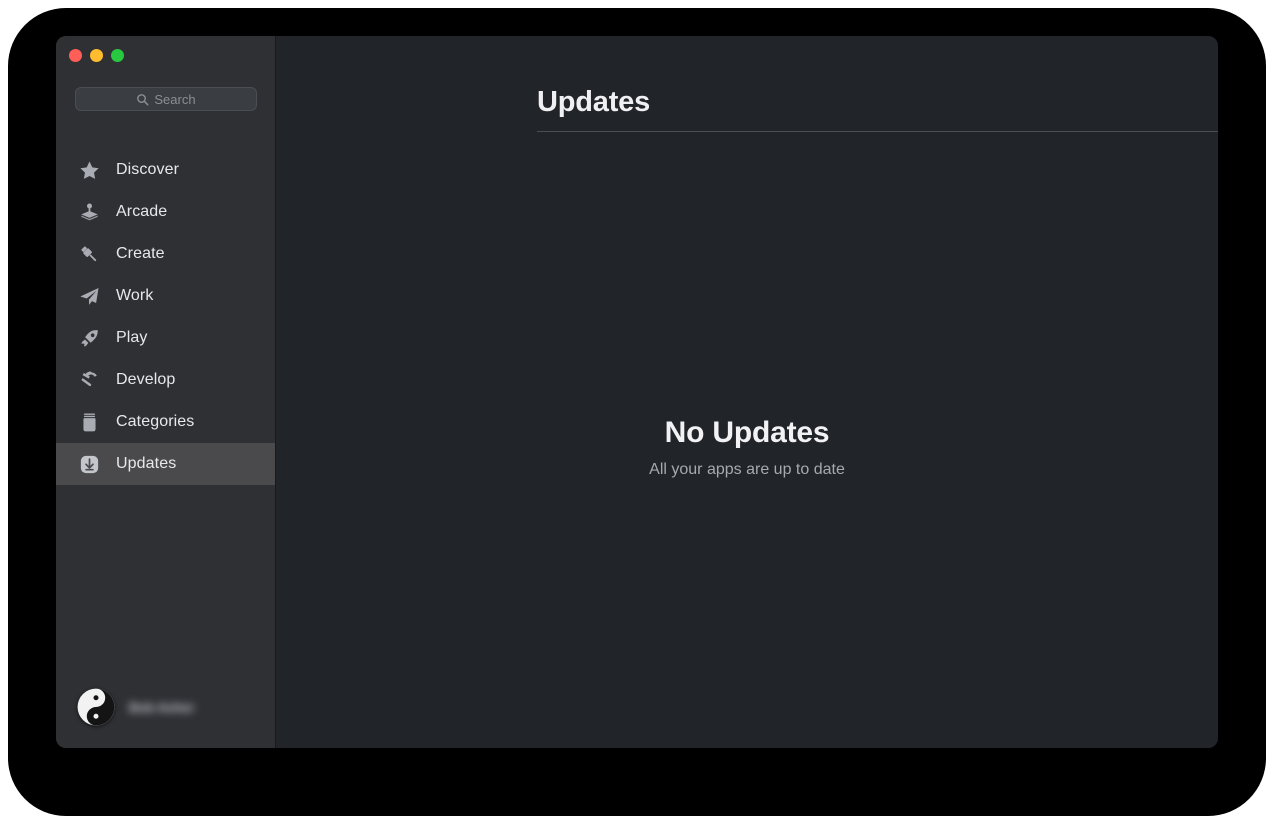  I want to click on minimize-button, so click(96, 55).